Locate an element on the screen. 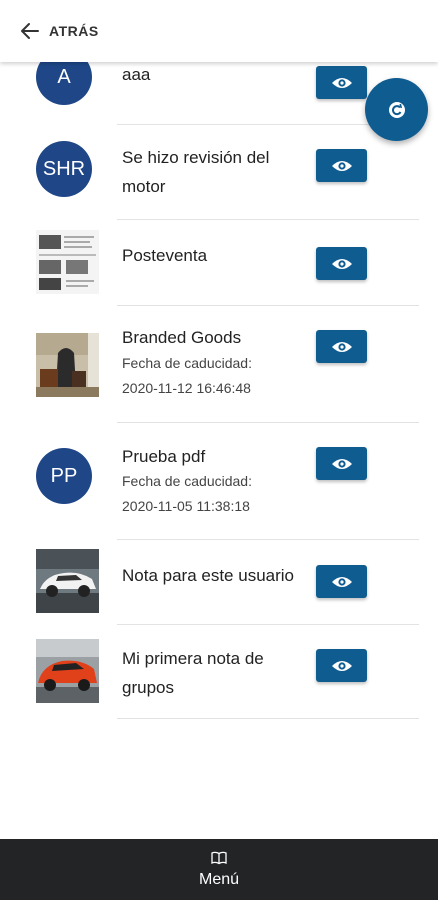 The image size is (438, 900). bags-photo is located at coordinates (67, 365).